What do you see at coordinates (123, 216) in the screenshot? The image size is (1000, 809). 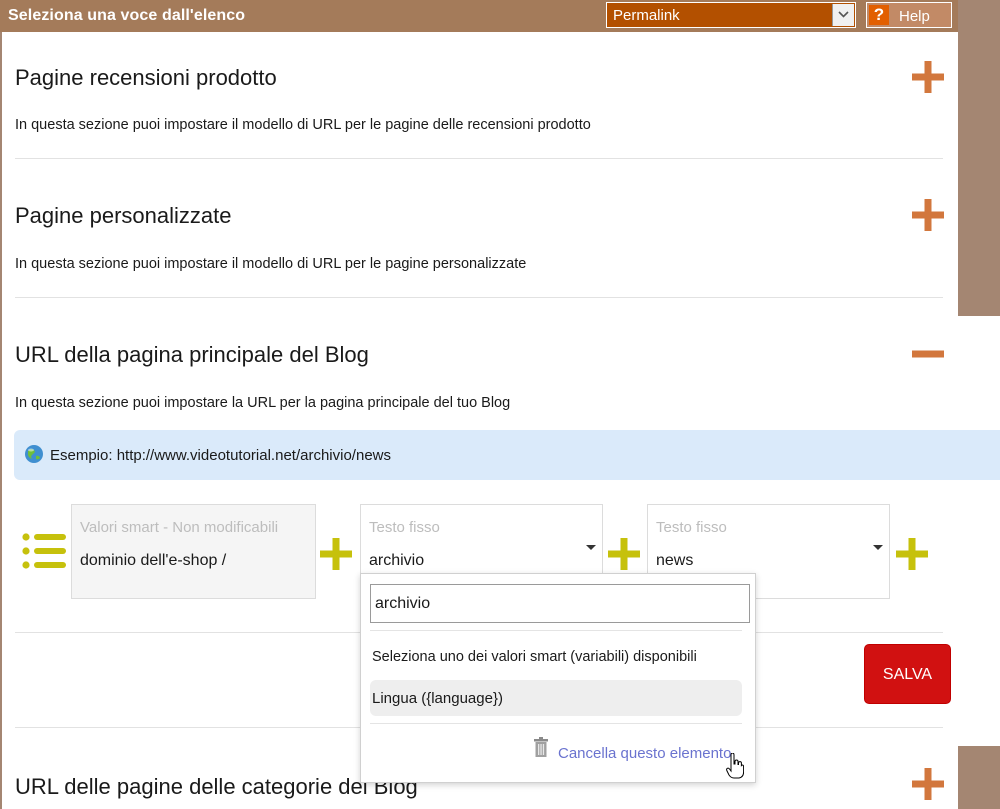 I see `section-title-custom-pages: Pagine personalizzate` at bounding box center [123, 216].